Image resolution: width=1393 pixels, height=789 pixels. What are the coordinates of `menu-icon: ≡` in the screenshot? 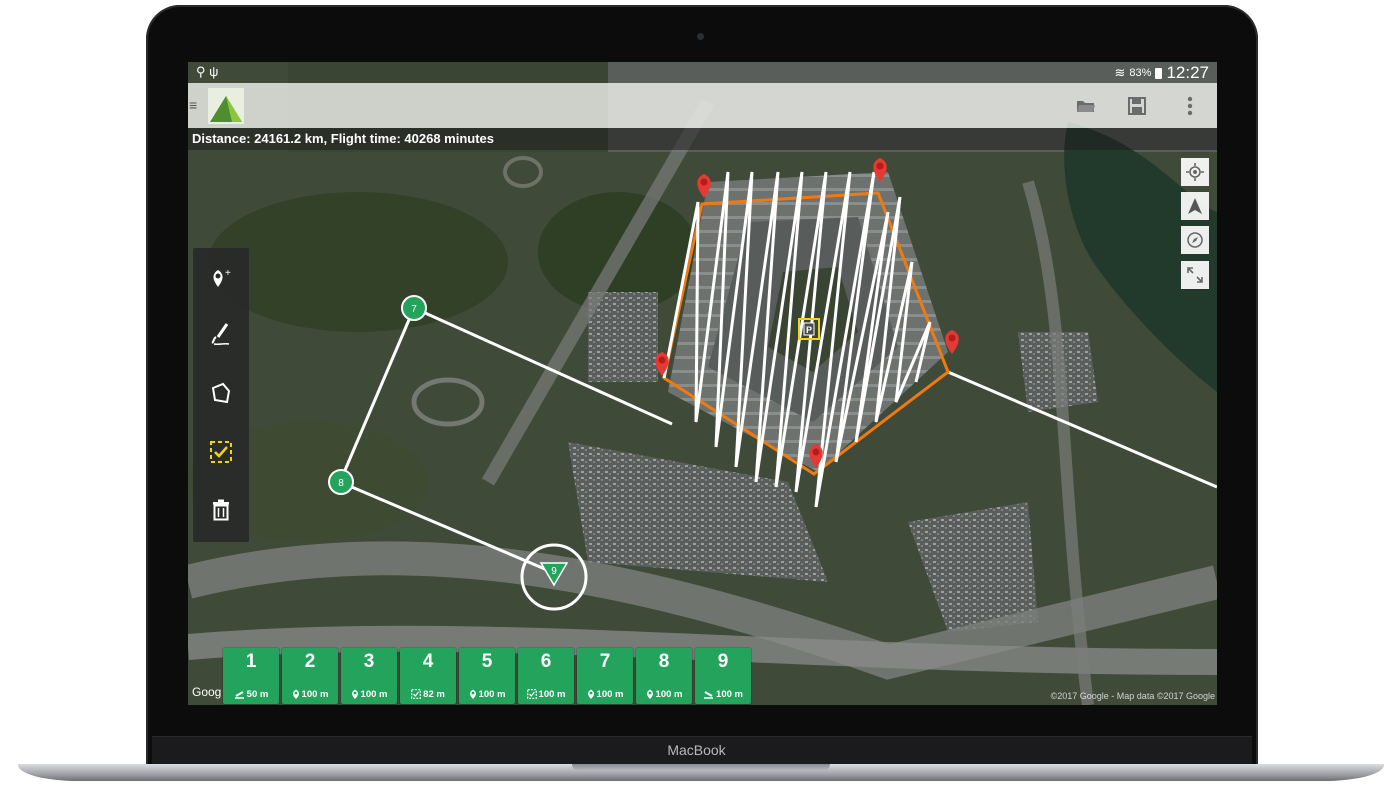 It's located at (193, 105).